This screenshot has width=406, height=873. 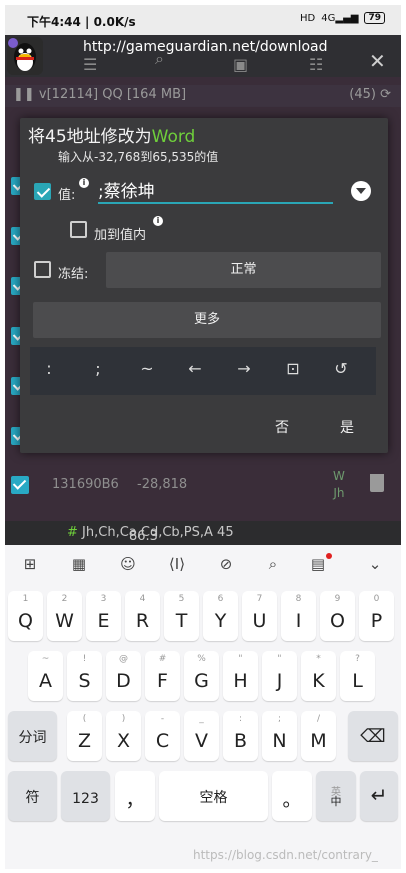 What do you see at coordinates (103, 599) in the screenshot?
I see `key-sub-label: 3` at bounding box center [103, 599].